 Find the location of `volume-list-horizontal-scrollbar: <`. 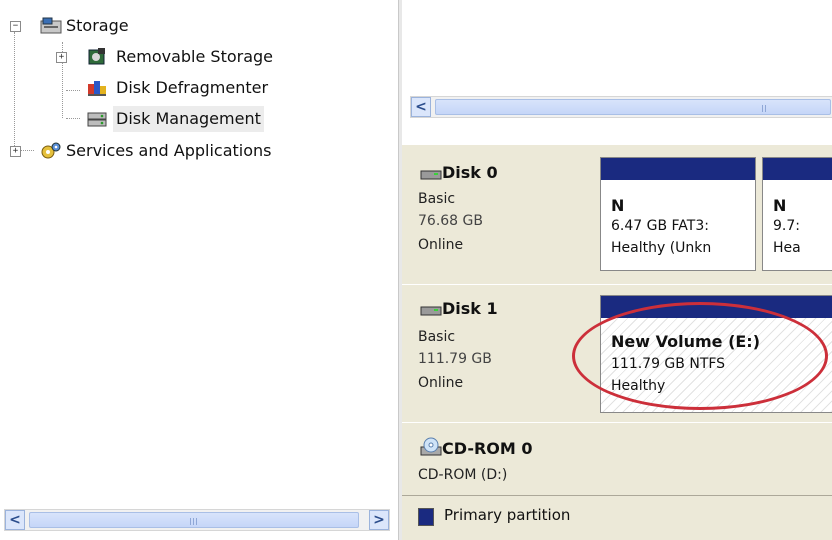

volume-list-horizontal-scrollbar: < is located at coordinates (621, 107).